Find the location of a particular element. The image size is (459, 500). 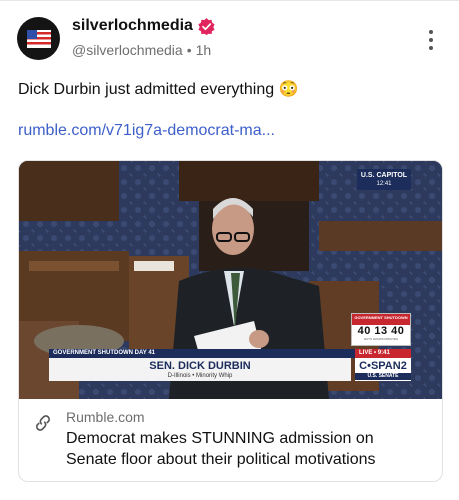

card-domain: Rumble.com is located at coordinates (105, 417).